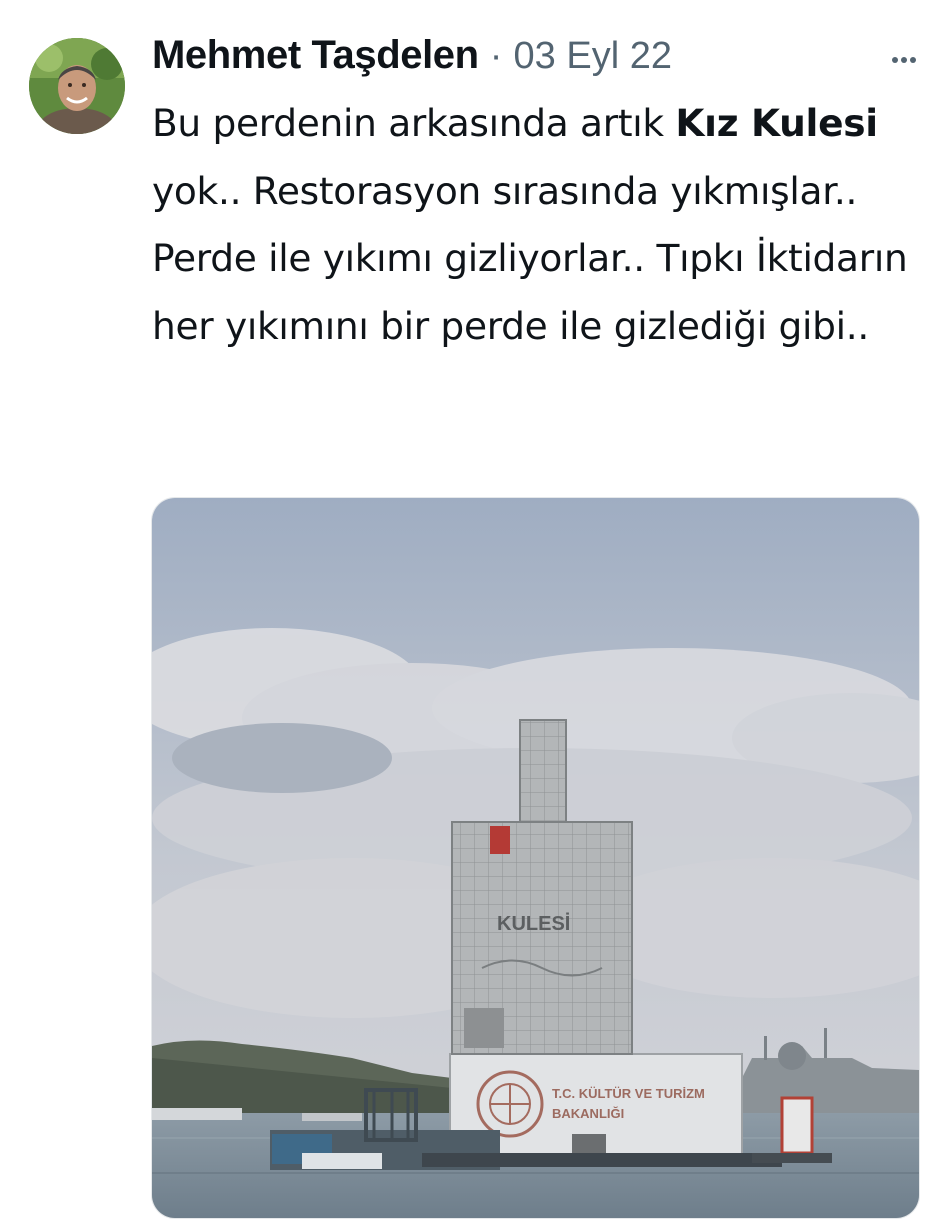 Image resolution: width=943 pixels, height=1219 pixels. Describe the element at coordinates (500, 840) in the screenshot. I see `turkish-flag` at that location.